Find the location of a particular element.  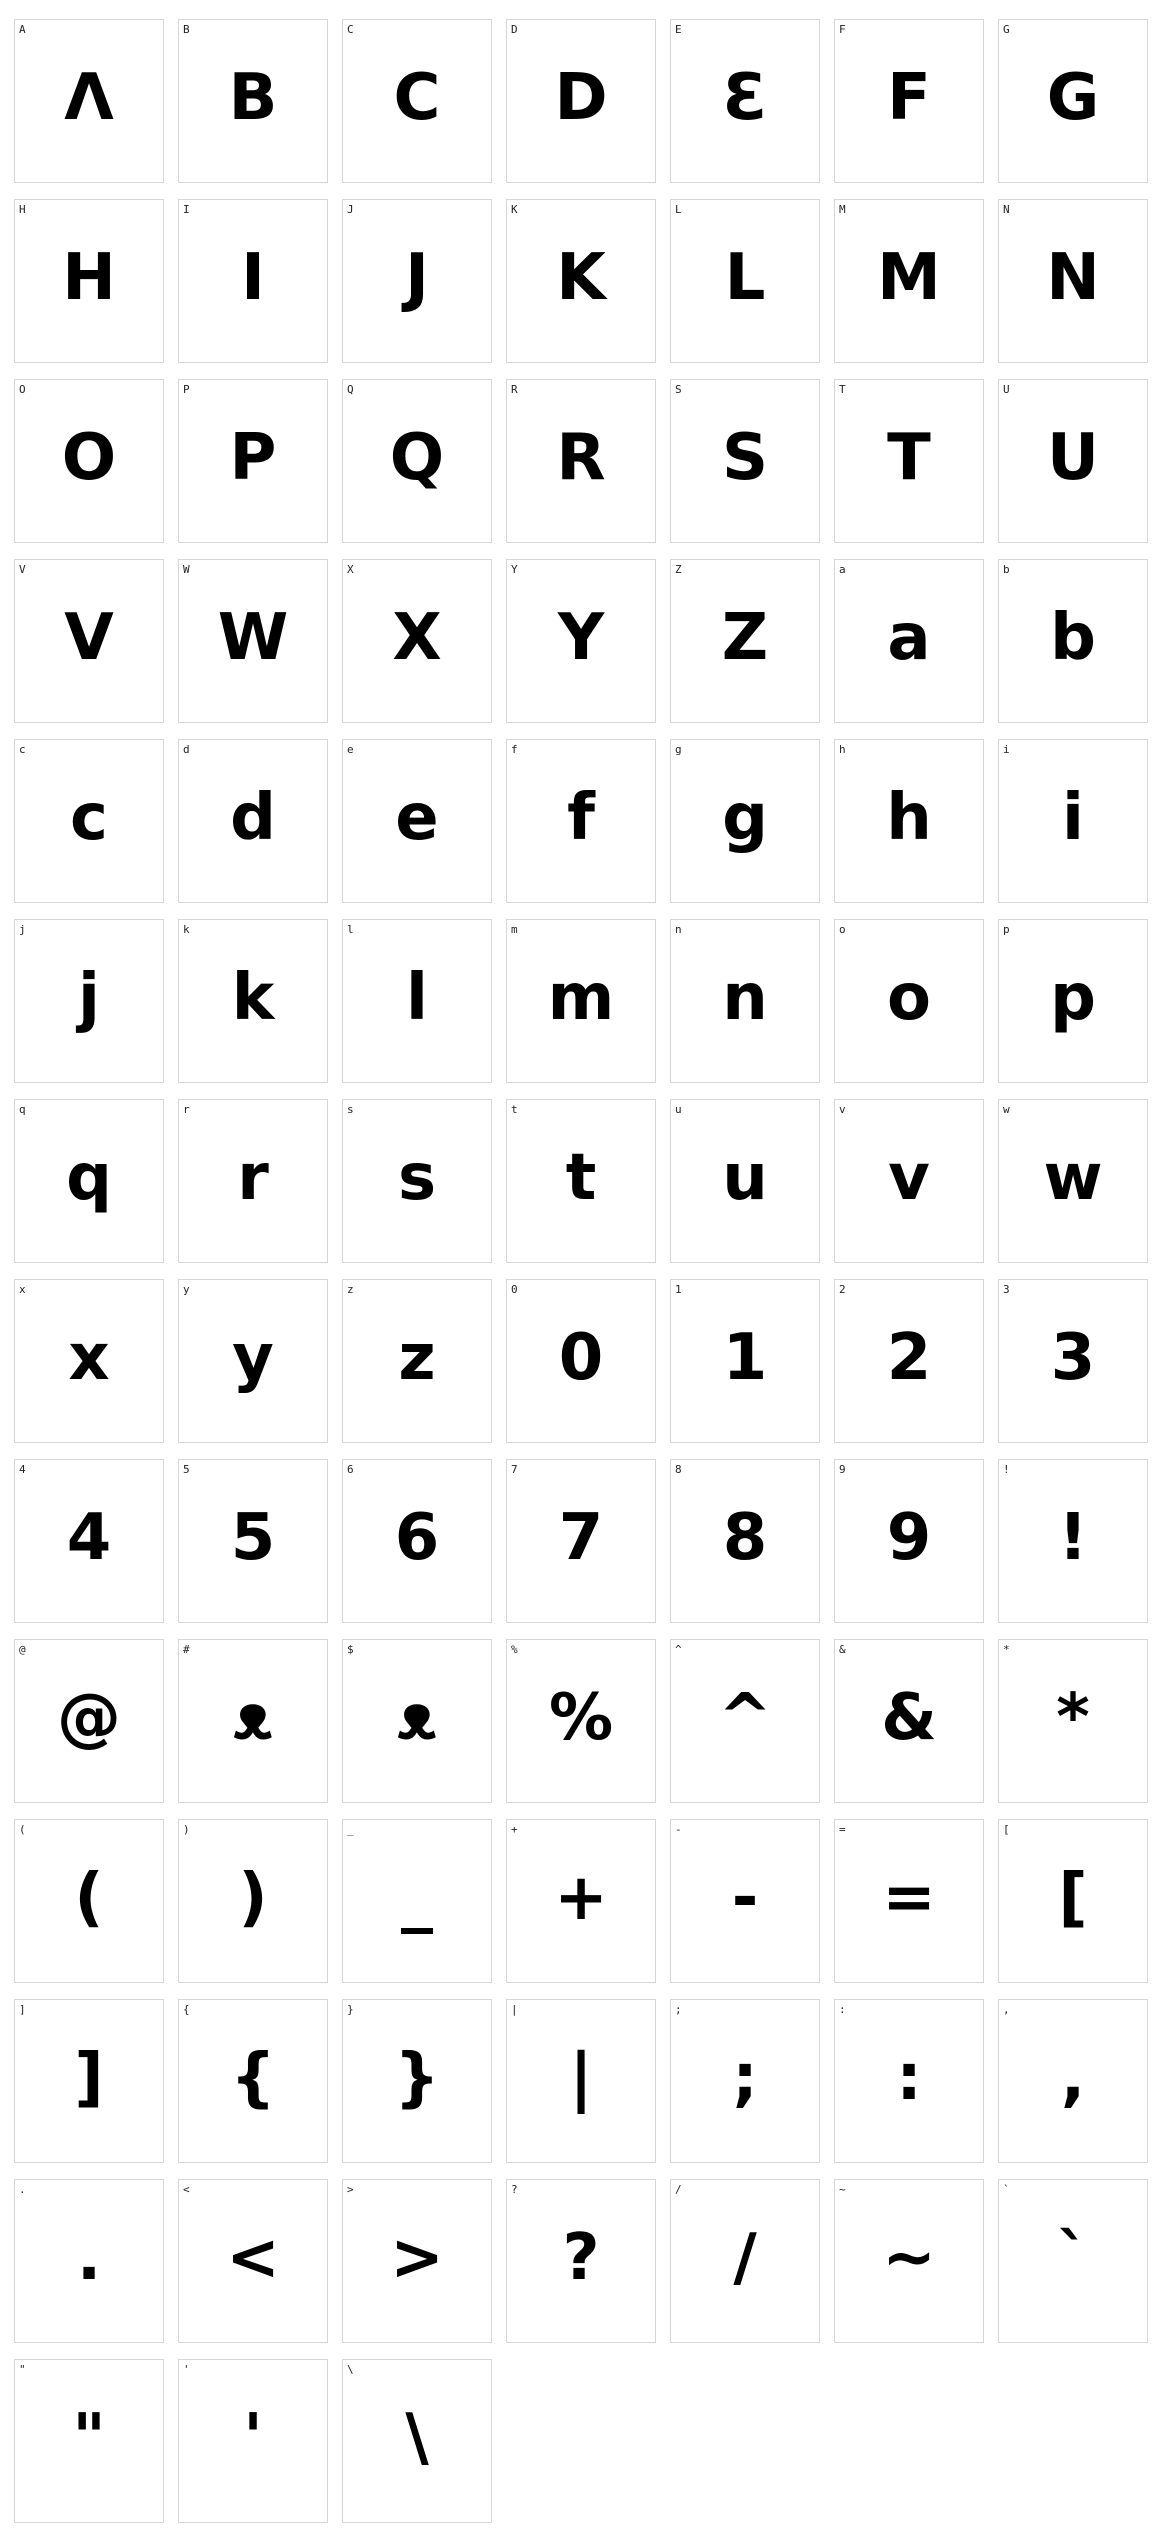

glyph-preview: \ is located at coordinates (417, 2438).